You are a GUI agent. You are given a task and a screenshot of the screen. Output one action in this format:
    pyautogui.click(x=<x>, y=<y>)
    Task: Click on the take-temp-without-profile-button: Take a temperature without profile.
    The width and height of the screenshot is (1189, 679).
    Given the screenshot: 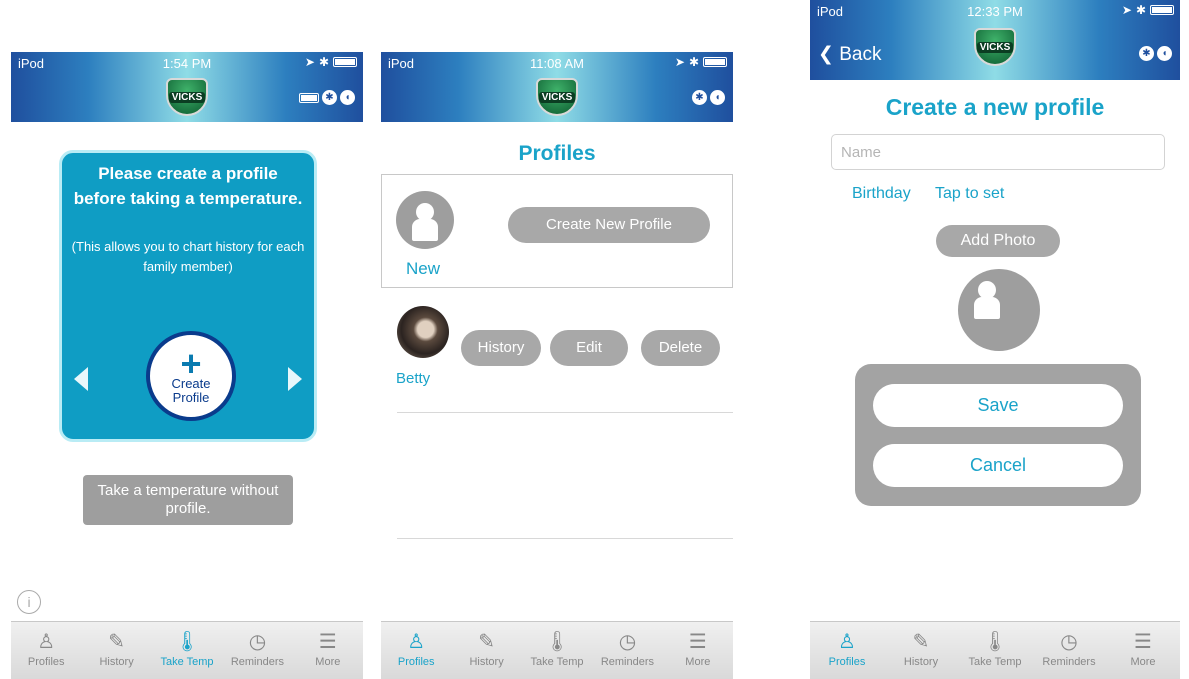 What is the action you would take?
    pyautogui.click(x=188, y=500)
    